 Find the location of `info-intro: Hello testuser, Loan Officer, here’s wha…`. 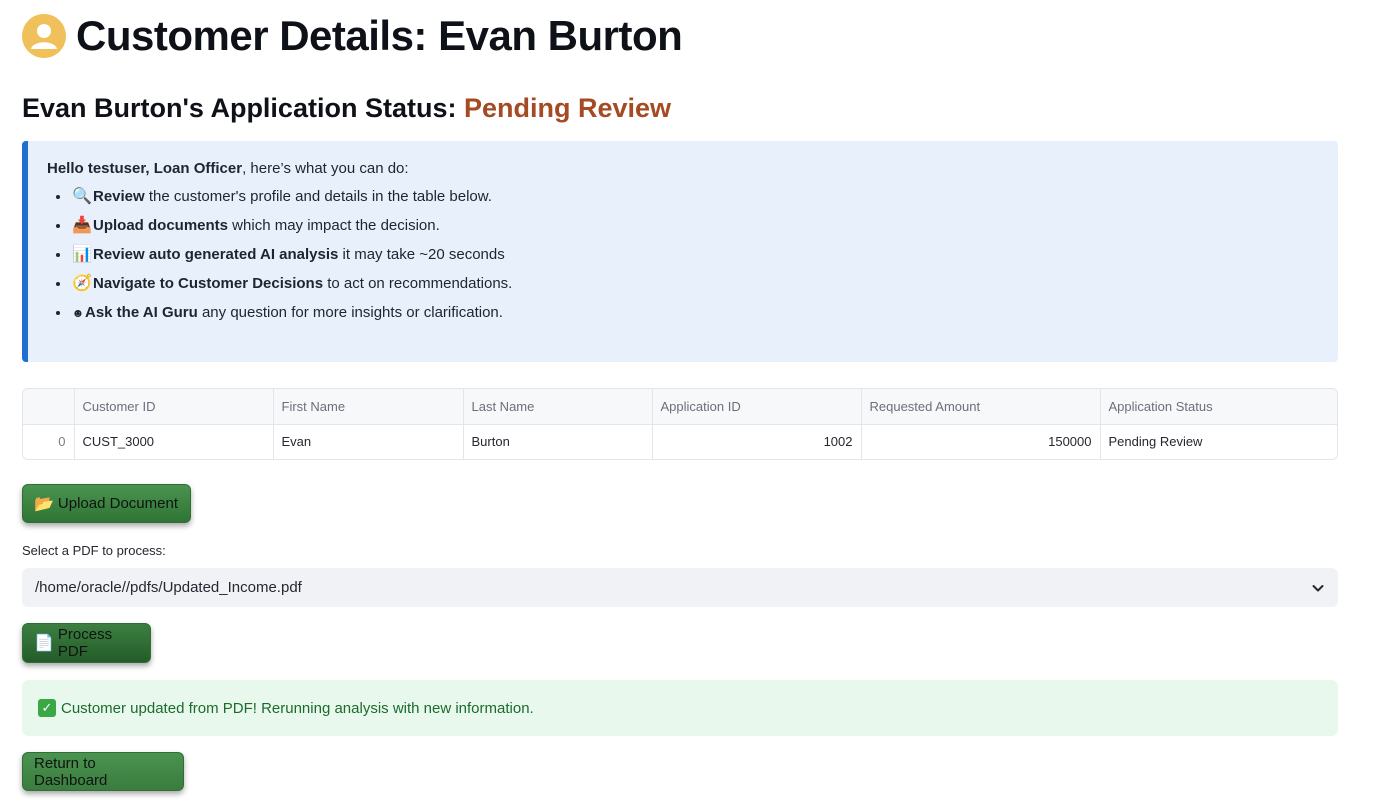

info-intro: Hello testuser, Loan Officer, here’s wha… is located at coordinates (692, 169).